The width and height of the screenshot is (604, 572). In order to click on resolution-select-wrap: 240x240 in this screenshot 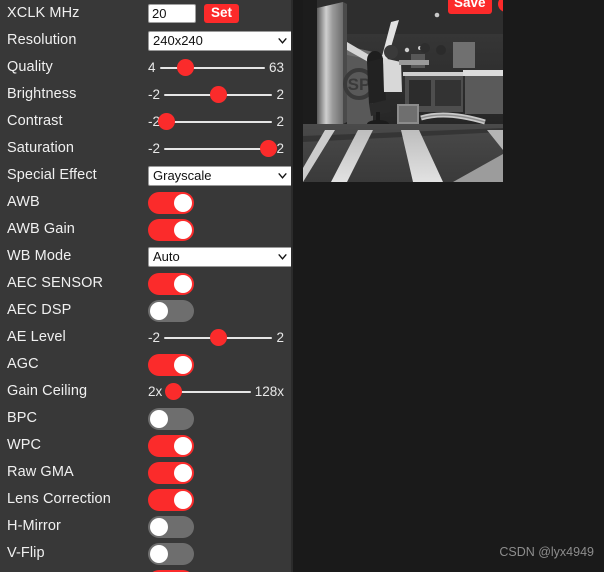, I will do `click(219, 40)`.